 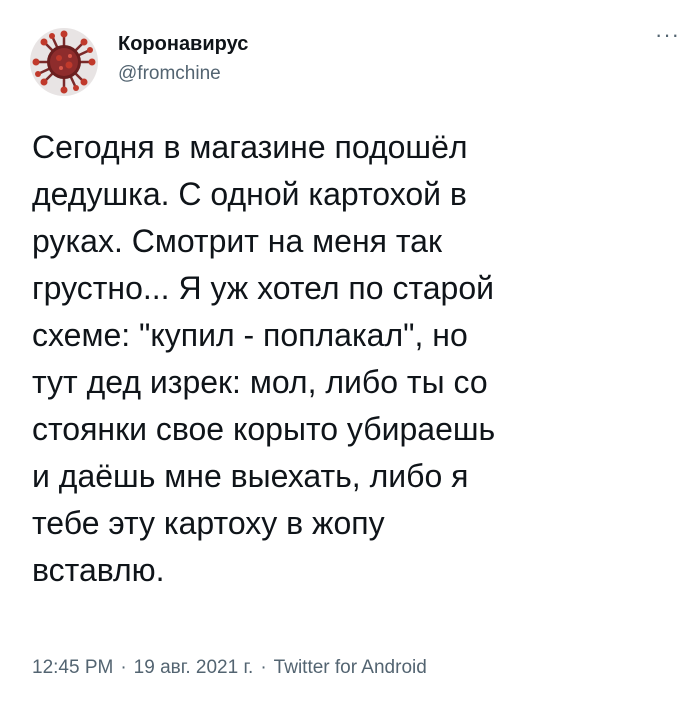 What do you see at coordinates (98, 570) in the screenshot?
I see `tweet-text-line: вставлю.` at bounding box center [98, 570].